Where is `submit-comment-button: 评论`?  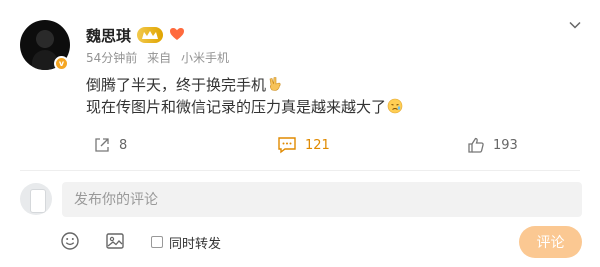
submit-comment-button: 评论 is located at coordinates (550, 242).